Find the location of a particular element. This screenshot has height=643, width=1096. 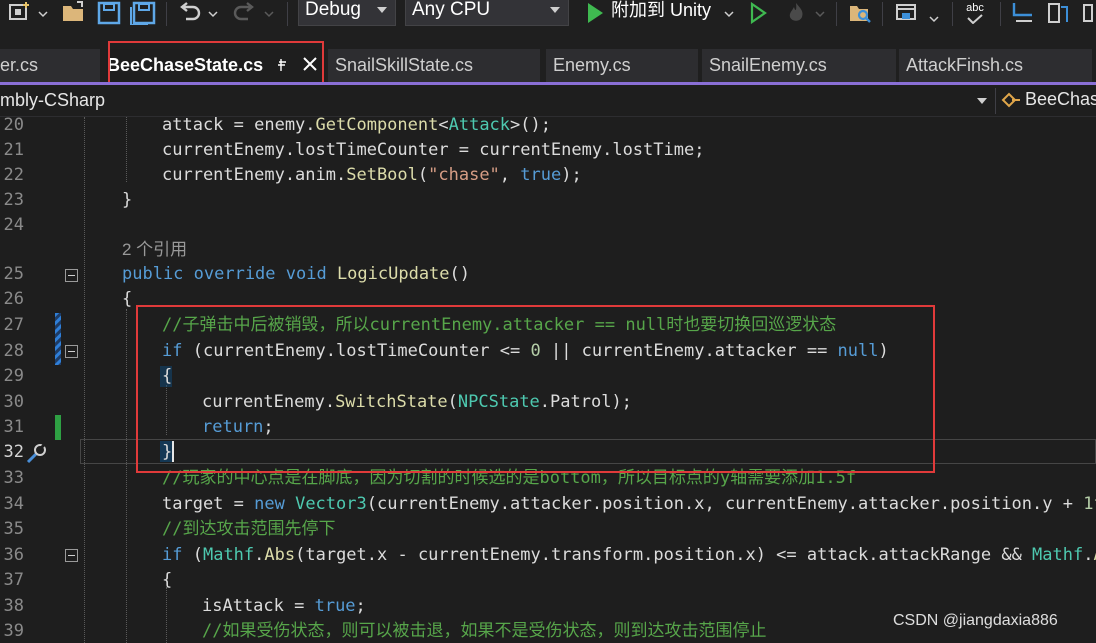

browser-link-icon is located at coordinates (907, 13).